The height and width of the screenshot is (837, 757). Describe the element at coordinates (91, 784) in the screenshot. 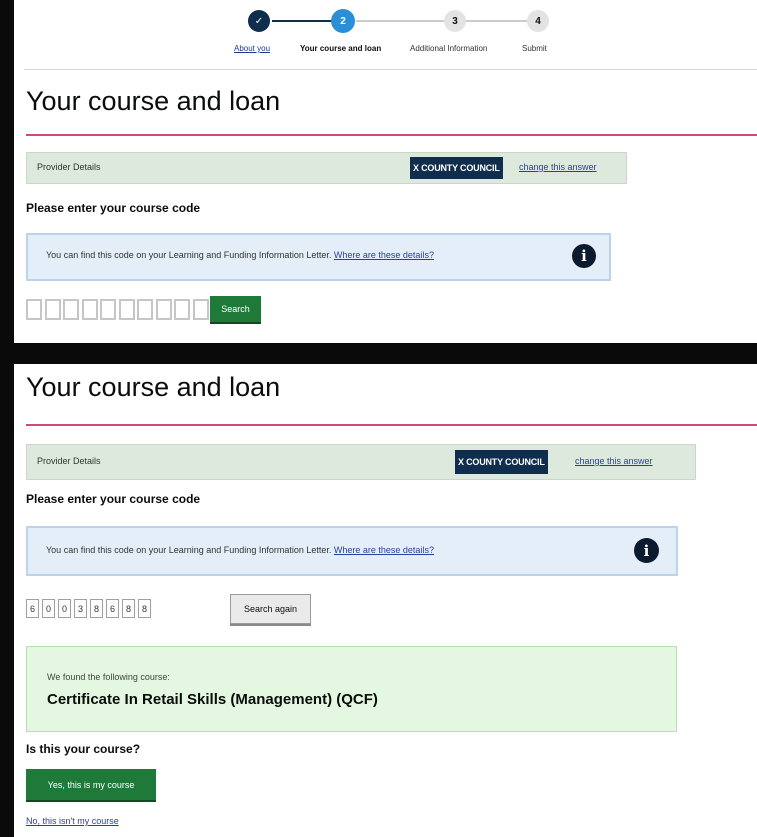

I see `yes-my-course-button: Yes, this is my course` at that location.